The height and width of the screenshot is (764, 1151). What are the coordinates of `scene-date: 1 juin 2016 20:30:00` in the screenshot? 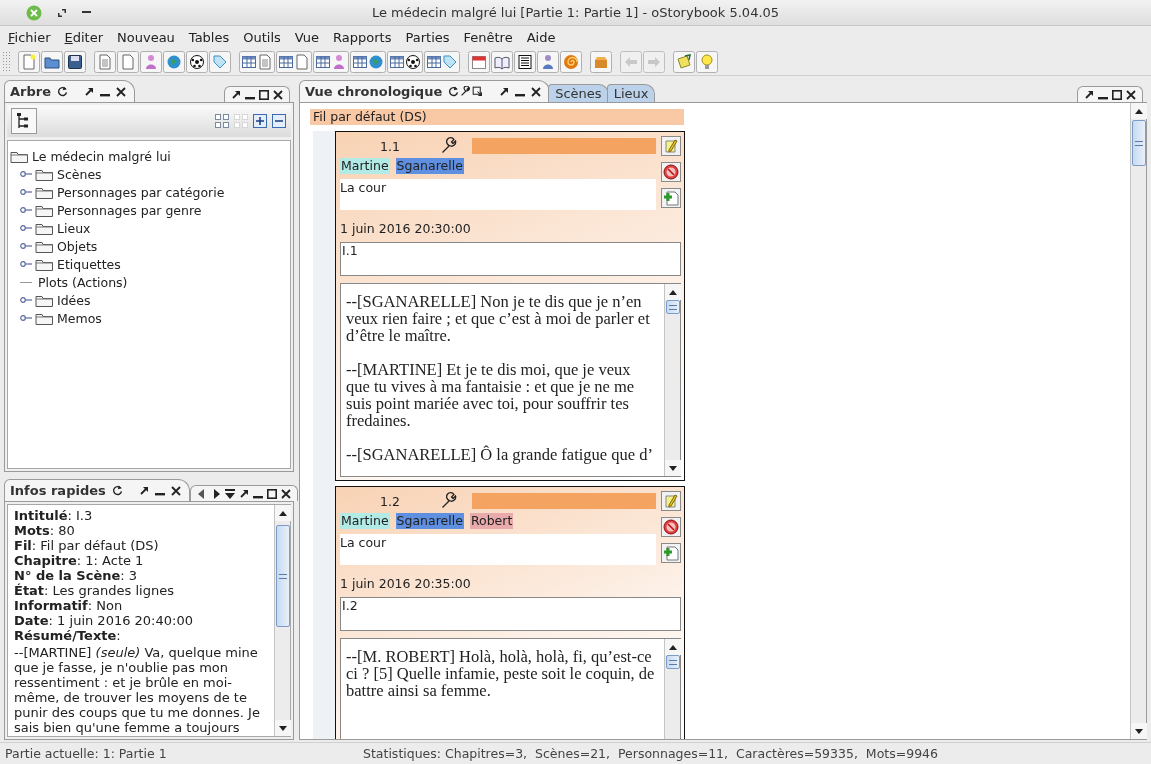 It's located at (406, 229).